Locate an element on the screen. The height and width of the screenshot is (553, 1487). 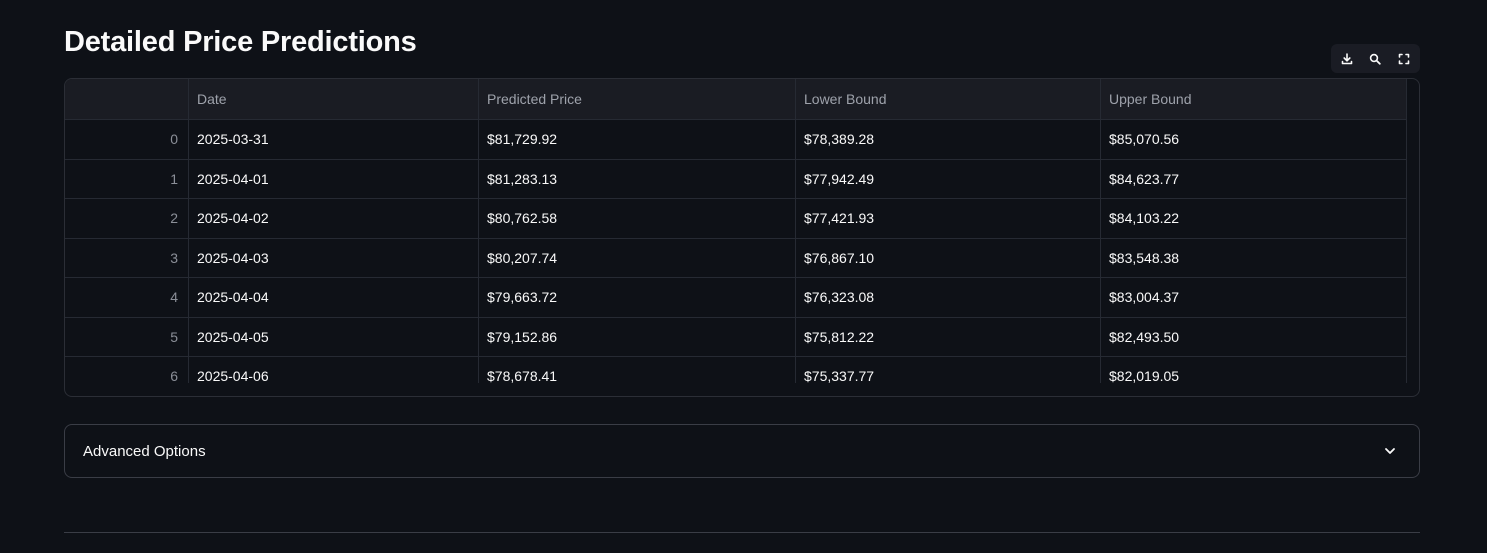
row-index: 4 is located at coordinates (127, 297).